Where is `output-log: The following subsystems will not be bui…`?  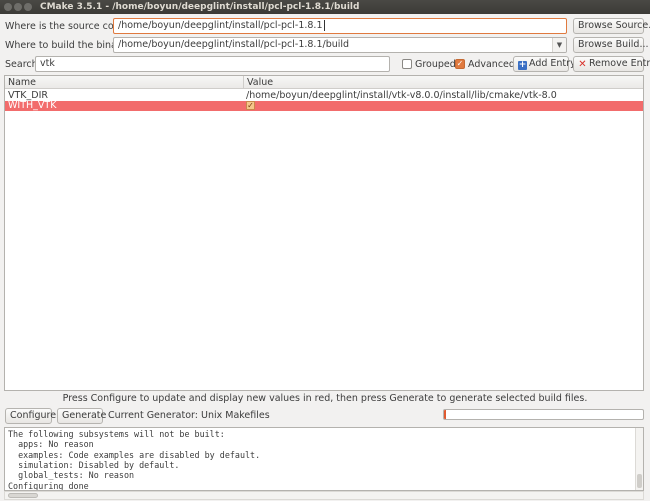
output-log: The following subsystems will not be bui… is located at coordinates (324, 459).